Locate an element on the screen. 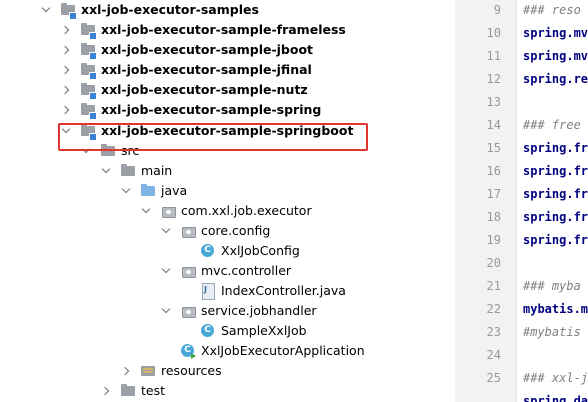 This screenshot has width=588, height=402. tree-item-label: test is located at coordinates (153, 390).